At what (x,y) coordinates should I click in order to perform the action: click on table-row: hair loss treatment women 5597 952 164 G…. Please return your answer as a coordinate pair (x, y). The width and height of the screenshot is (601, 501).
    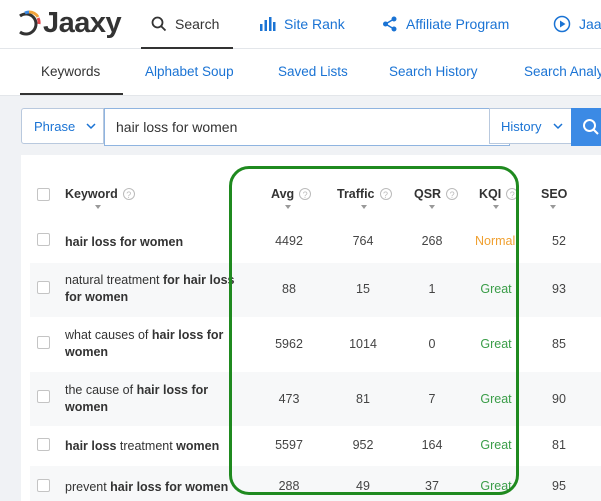
    Looking at the image, I should click on (315, 446).